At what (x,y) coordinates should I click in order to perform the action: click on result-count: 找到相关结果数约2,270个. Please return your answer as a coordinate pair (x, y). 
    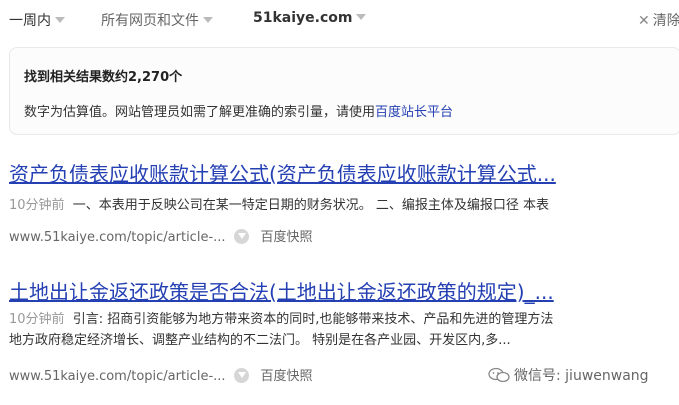
    Looking at the image, I should click on (103, 77).